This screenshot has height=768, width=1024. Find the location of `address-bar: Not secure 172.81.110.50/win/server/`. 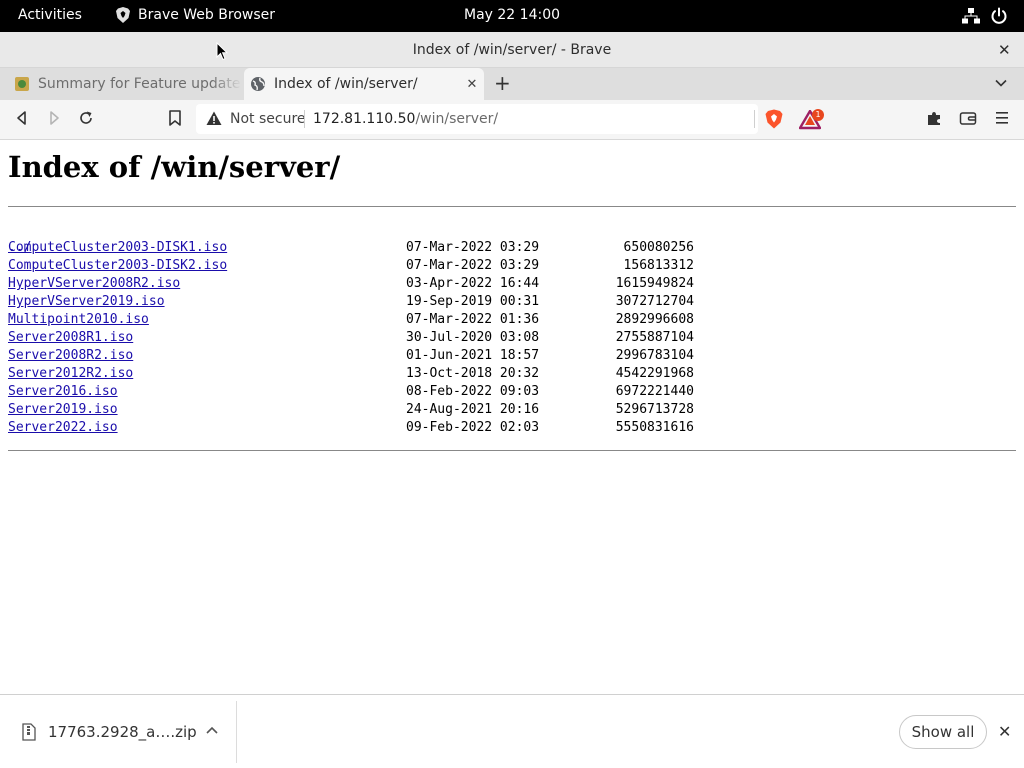

address-bar: Not secure 172.81.110.50/win/server/ is located at coordinates (477, 119).